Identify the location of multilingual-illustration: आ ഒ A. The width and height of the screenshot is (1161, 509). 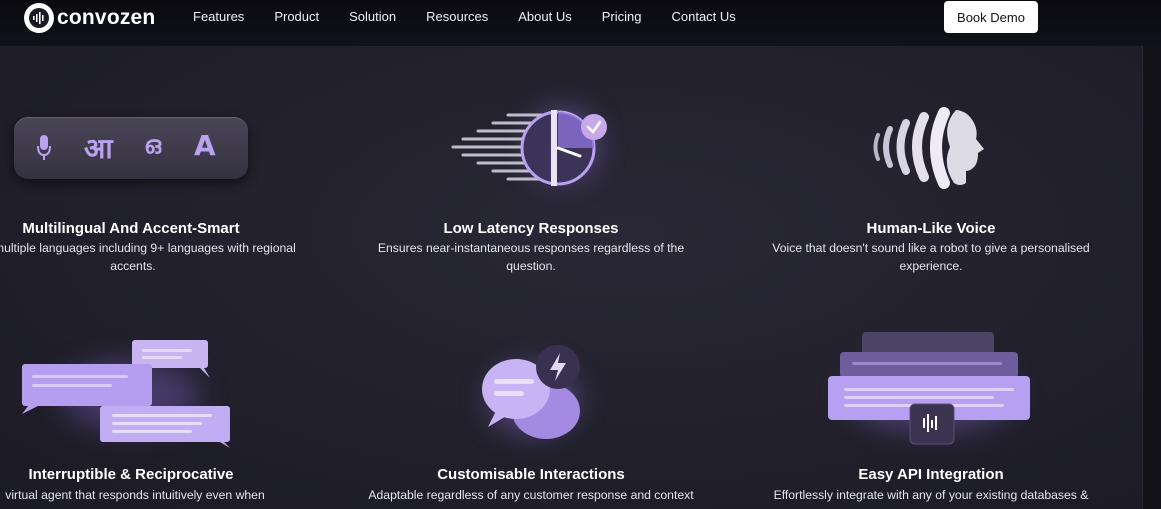
(131, 148).